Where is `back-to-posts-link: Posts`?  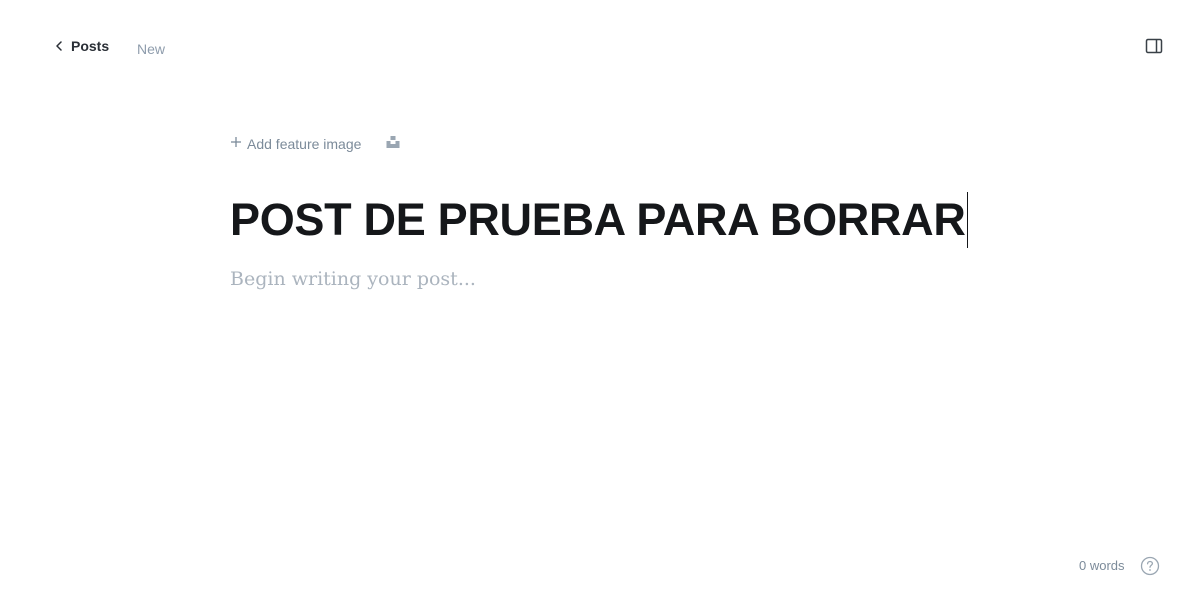
back-to-posts-link: Posts is located at coordinates (82, 46).